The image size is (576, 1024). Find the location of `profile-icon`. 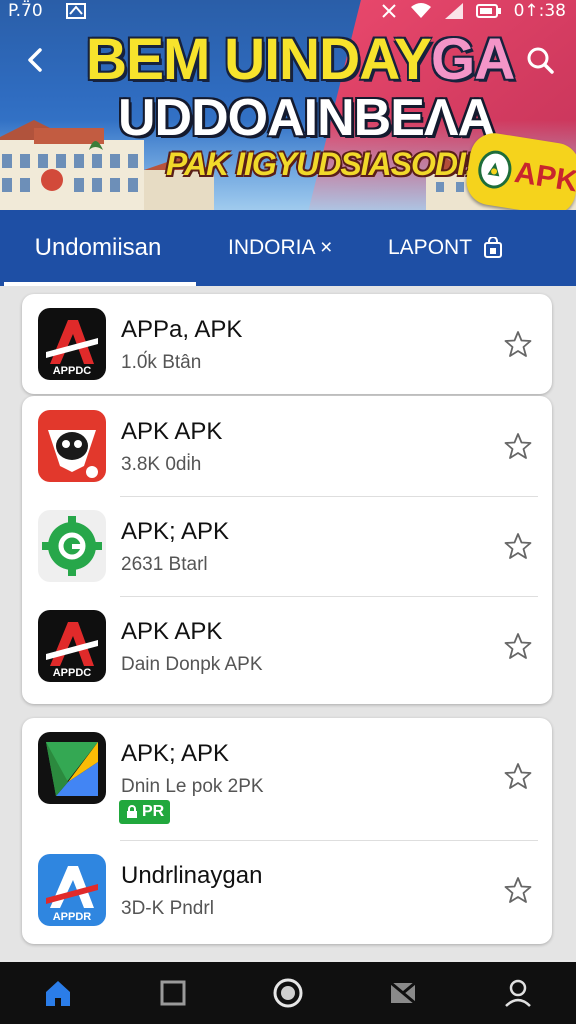

profile-icon is located at coordinates (518, 993).